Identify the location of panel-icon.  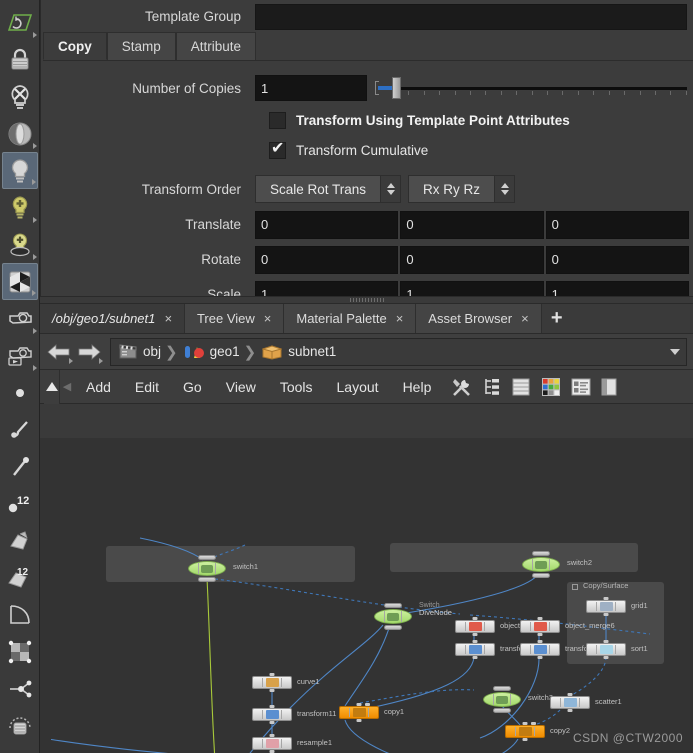
(609, 387).